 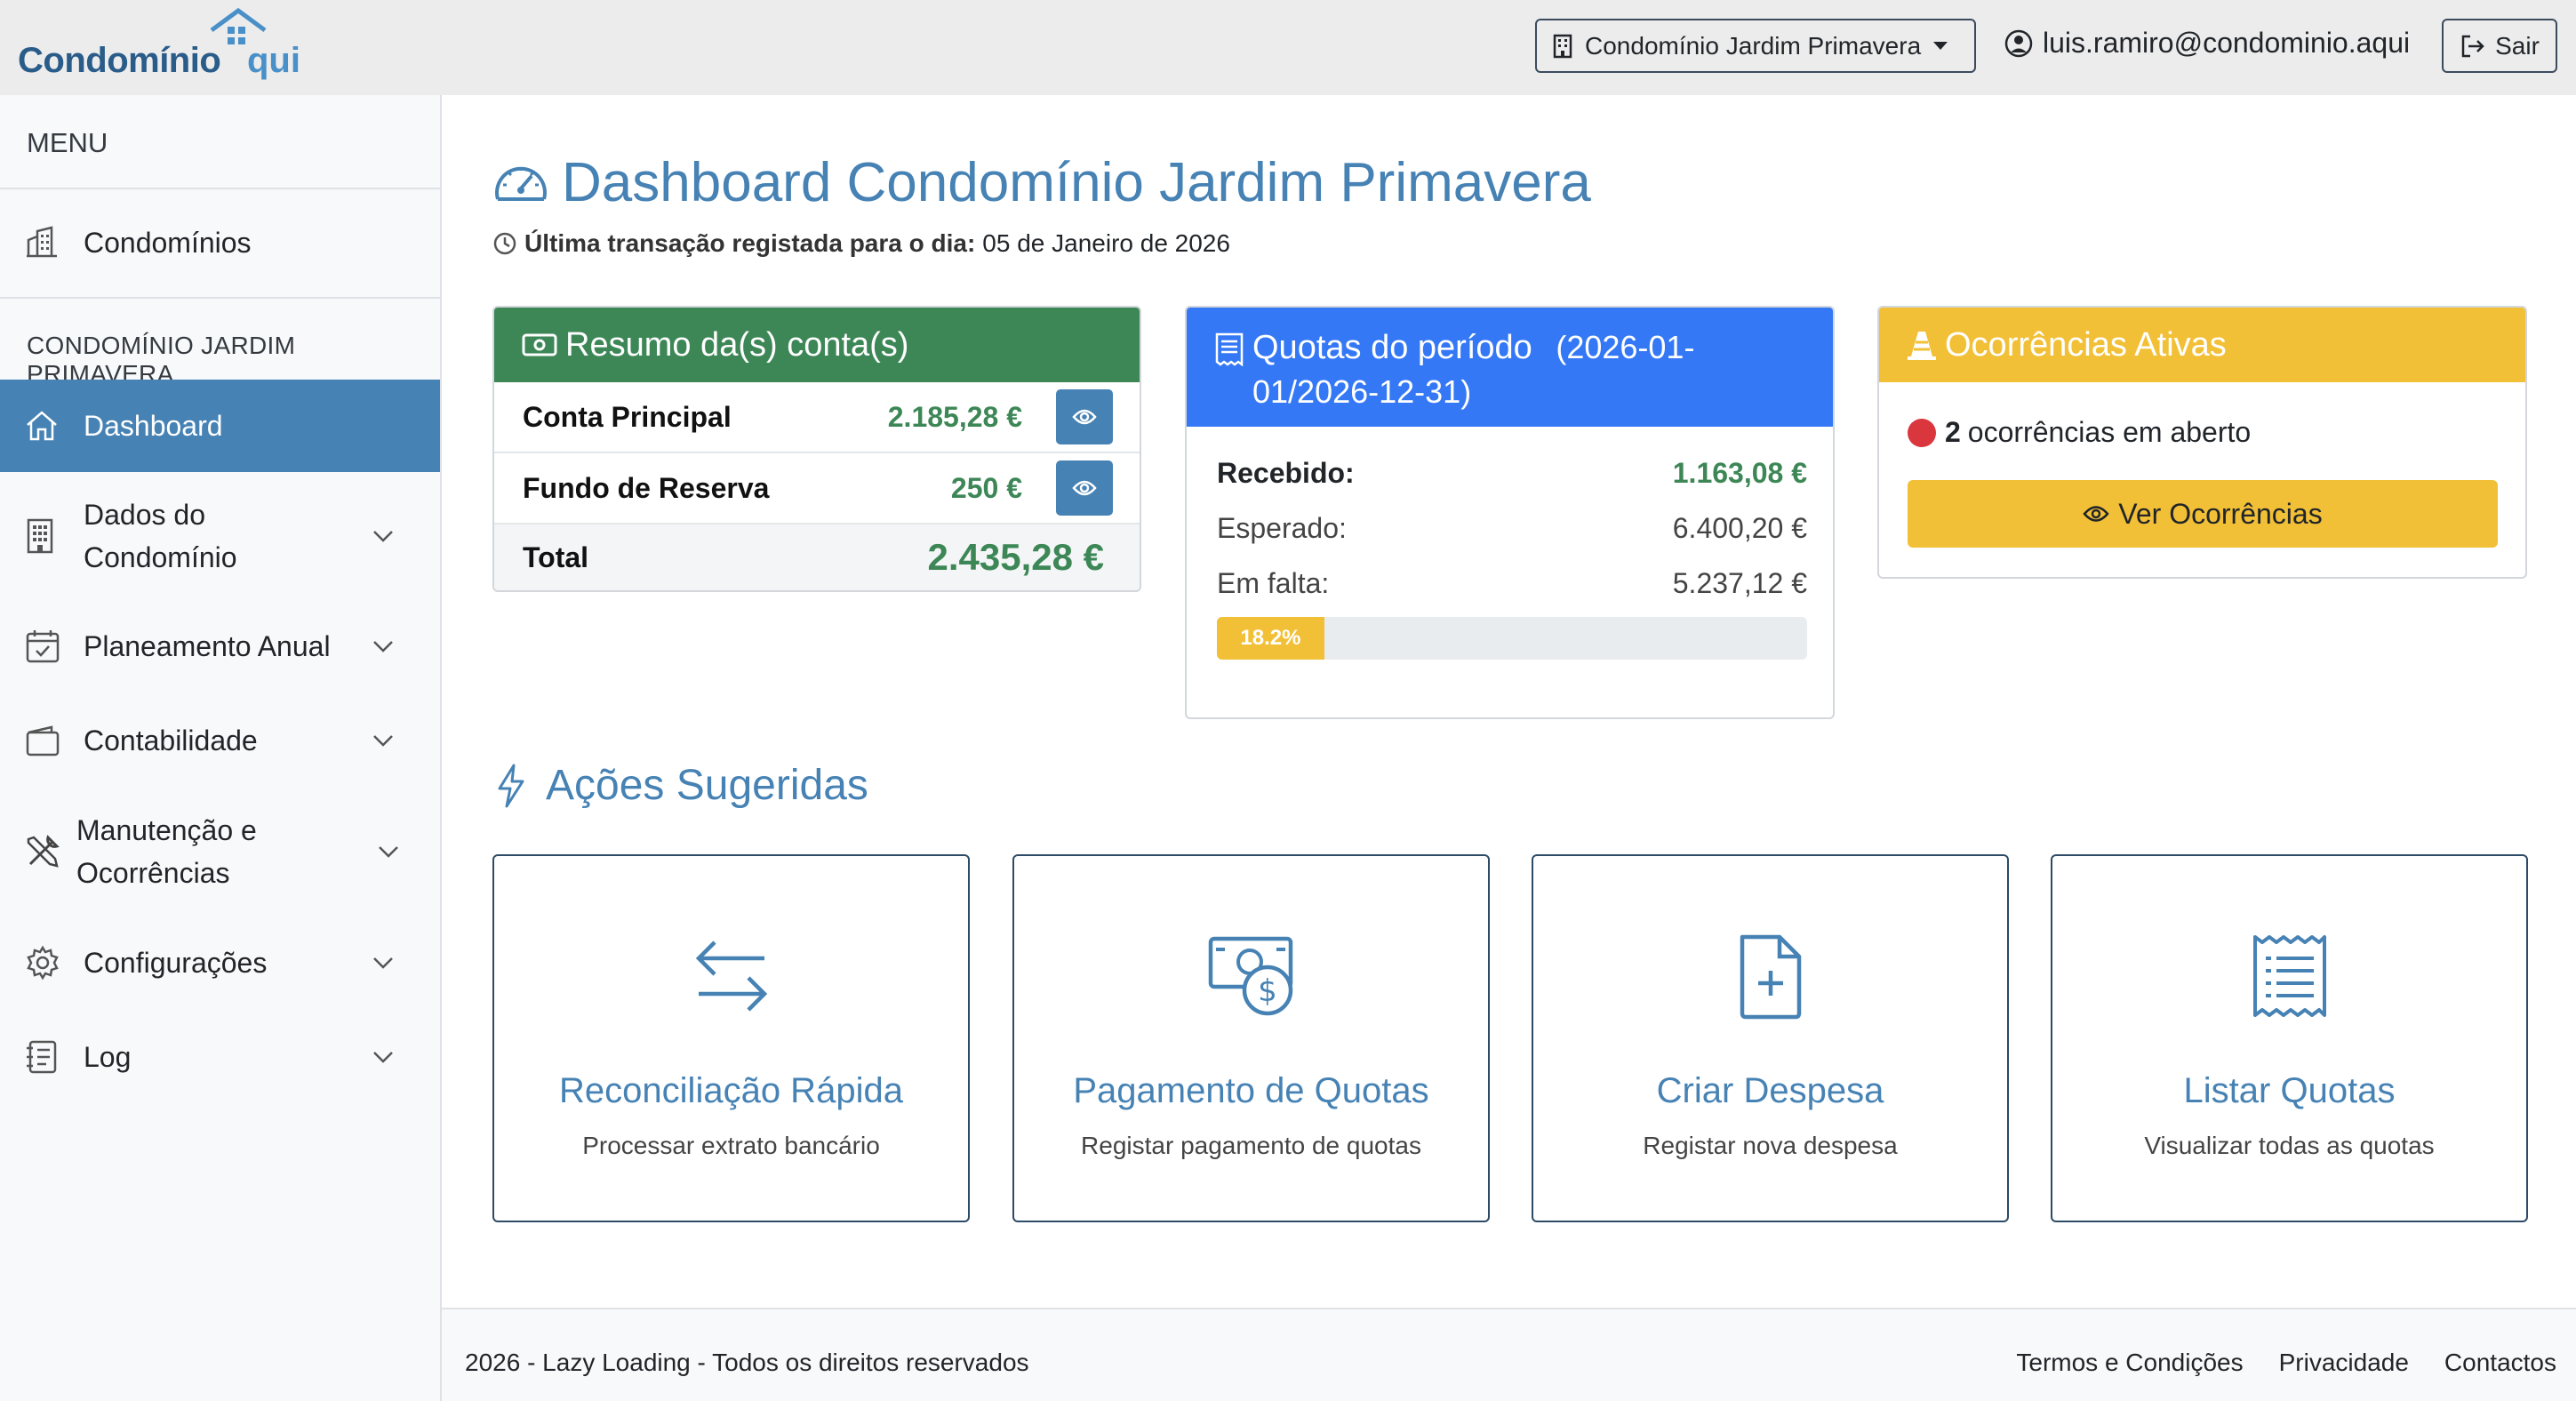 What do you see at coordinates (1232, 349) in the screenshot?
I see `receipt-icon` at bounding box center [1232, 349].